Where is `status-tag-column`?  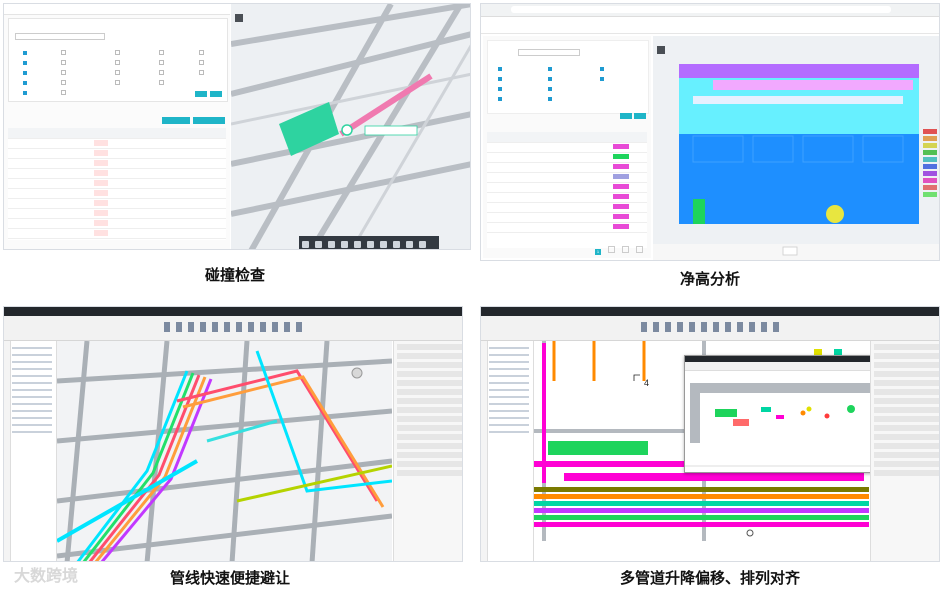
status-tag-column is located at coordinates (101, 188).